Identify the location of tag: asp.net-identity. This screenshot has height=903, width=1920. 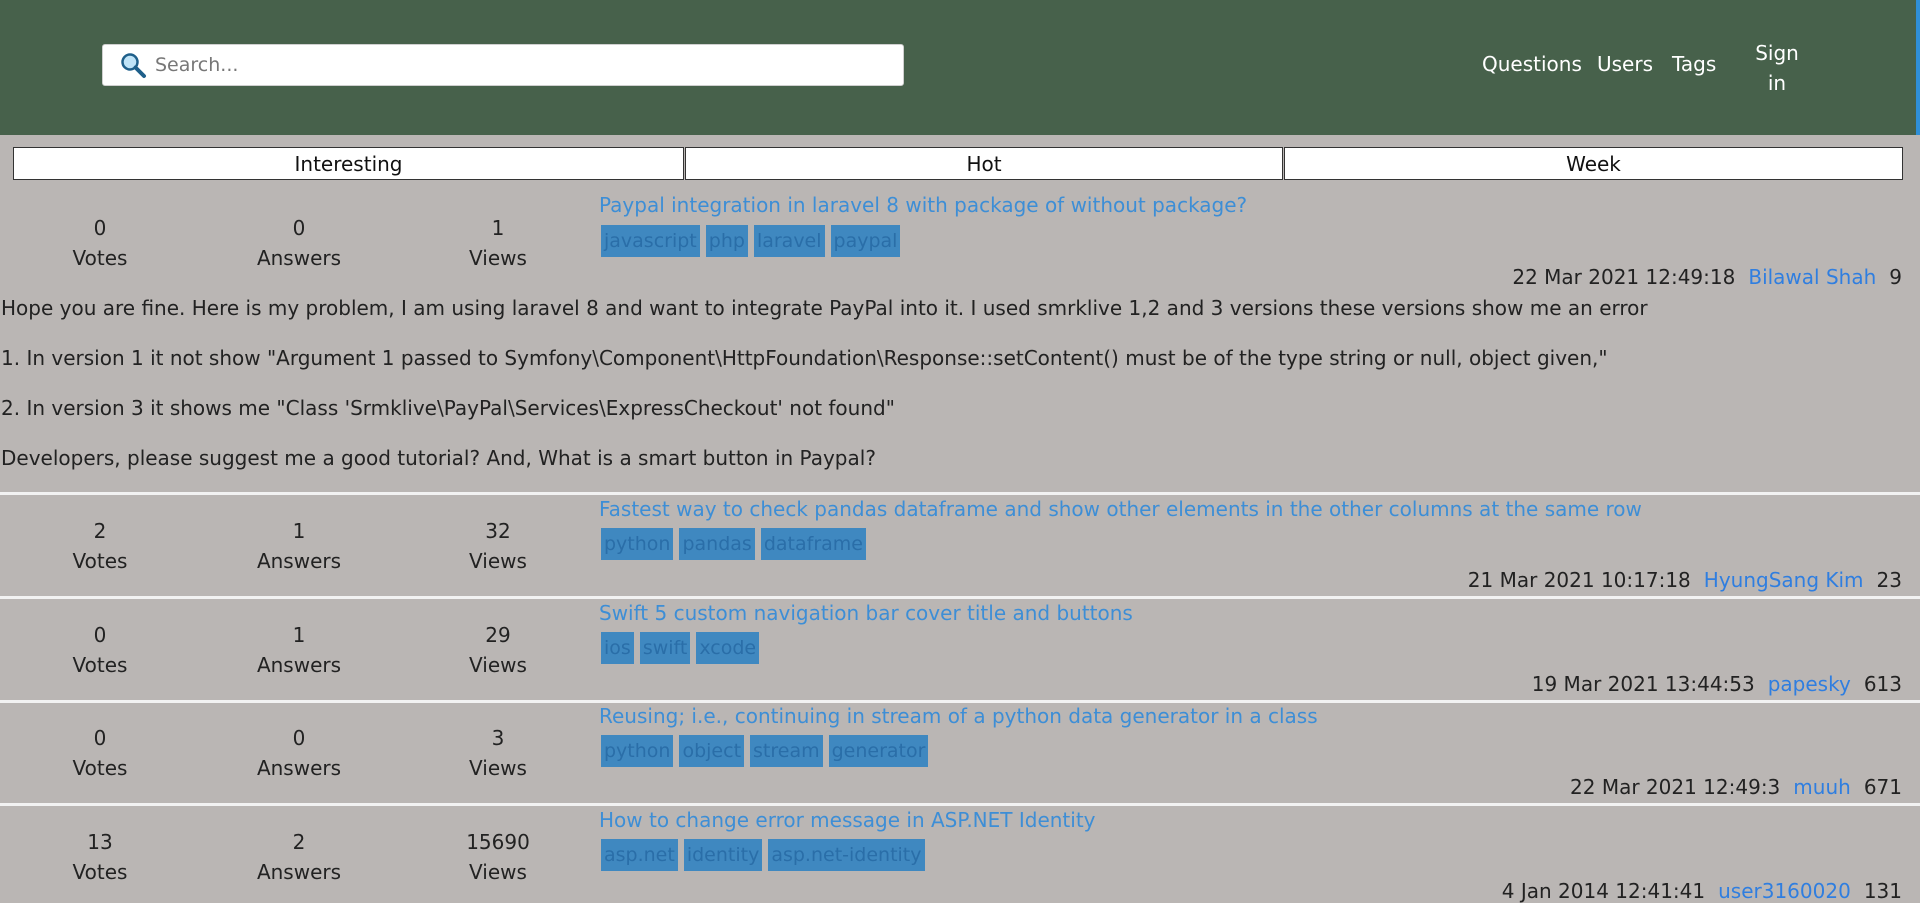
(846, 855).